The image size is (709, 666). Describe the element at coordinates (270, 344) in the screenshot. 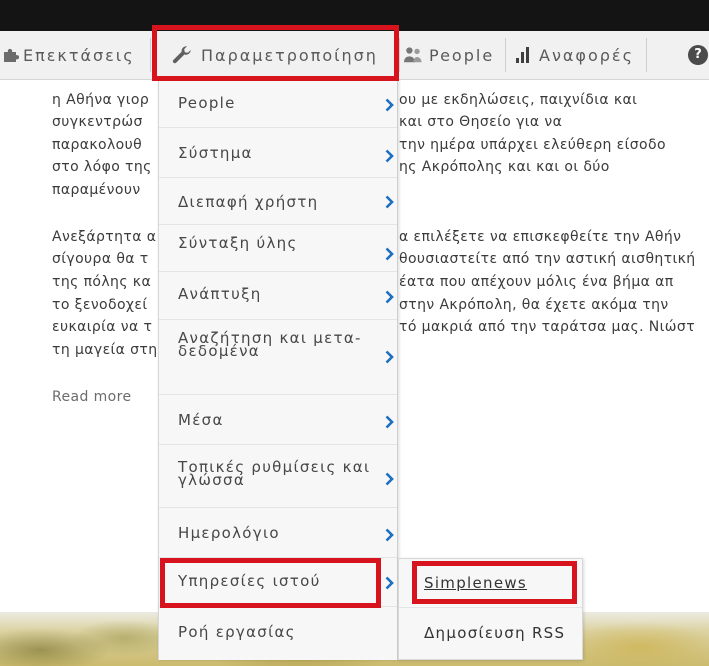

I see `menu-item-label: Αναζήτηση και μετα-δεδομένα` at that location.